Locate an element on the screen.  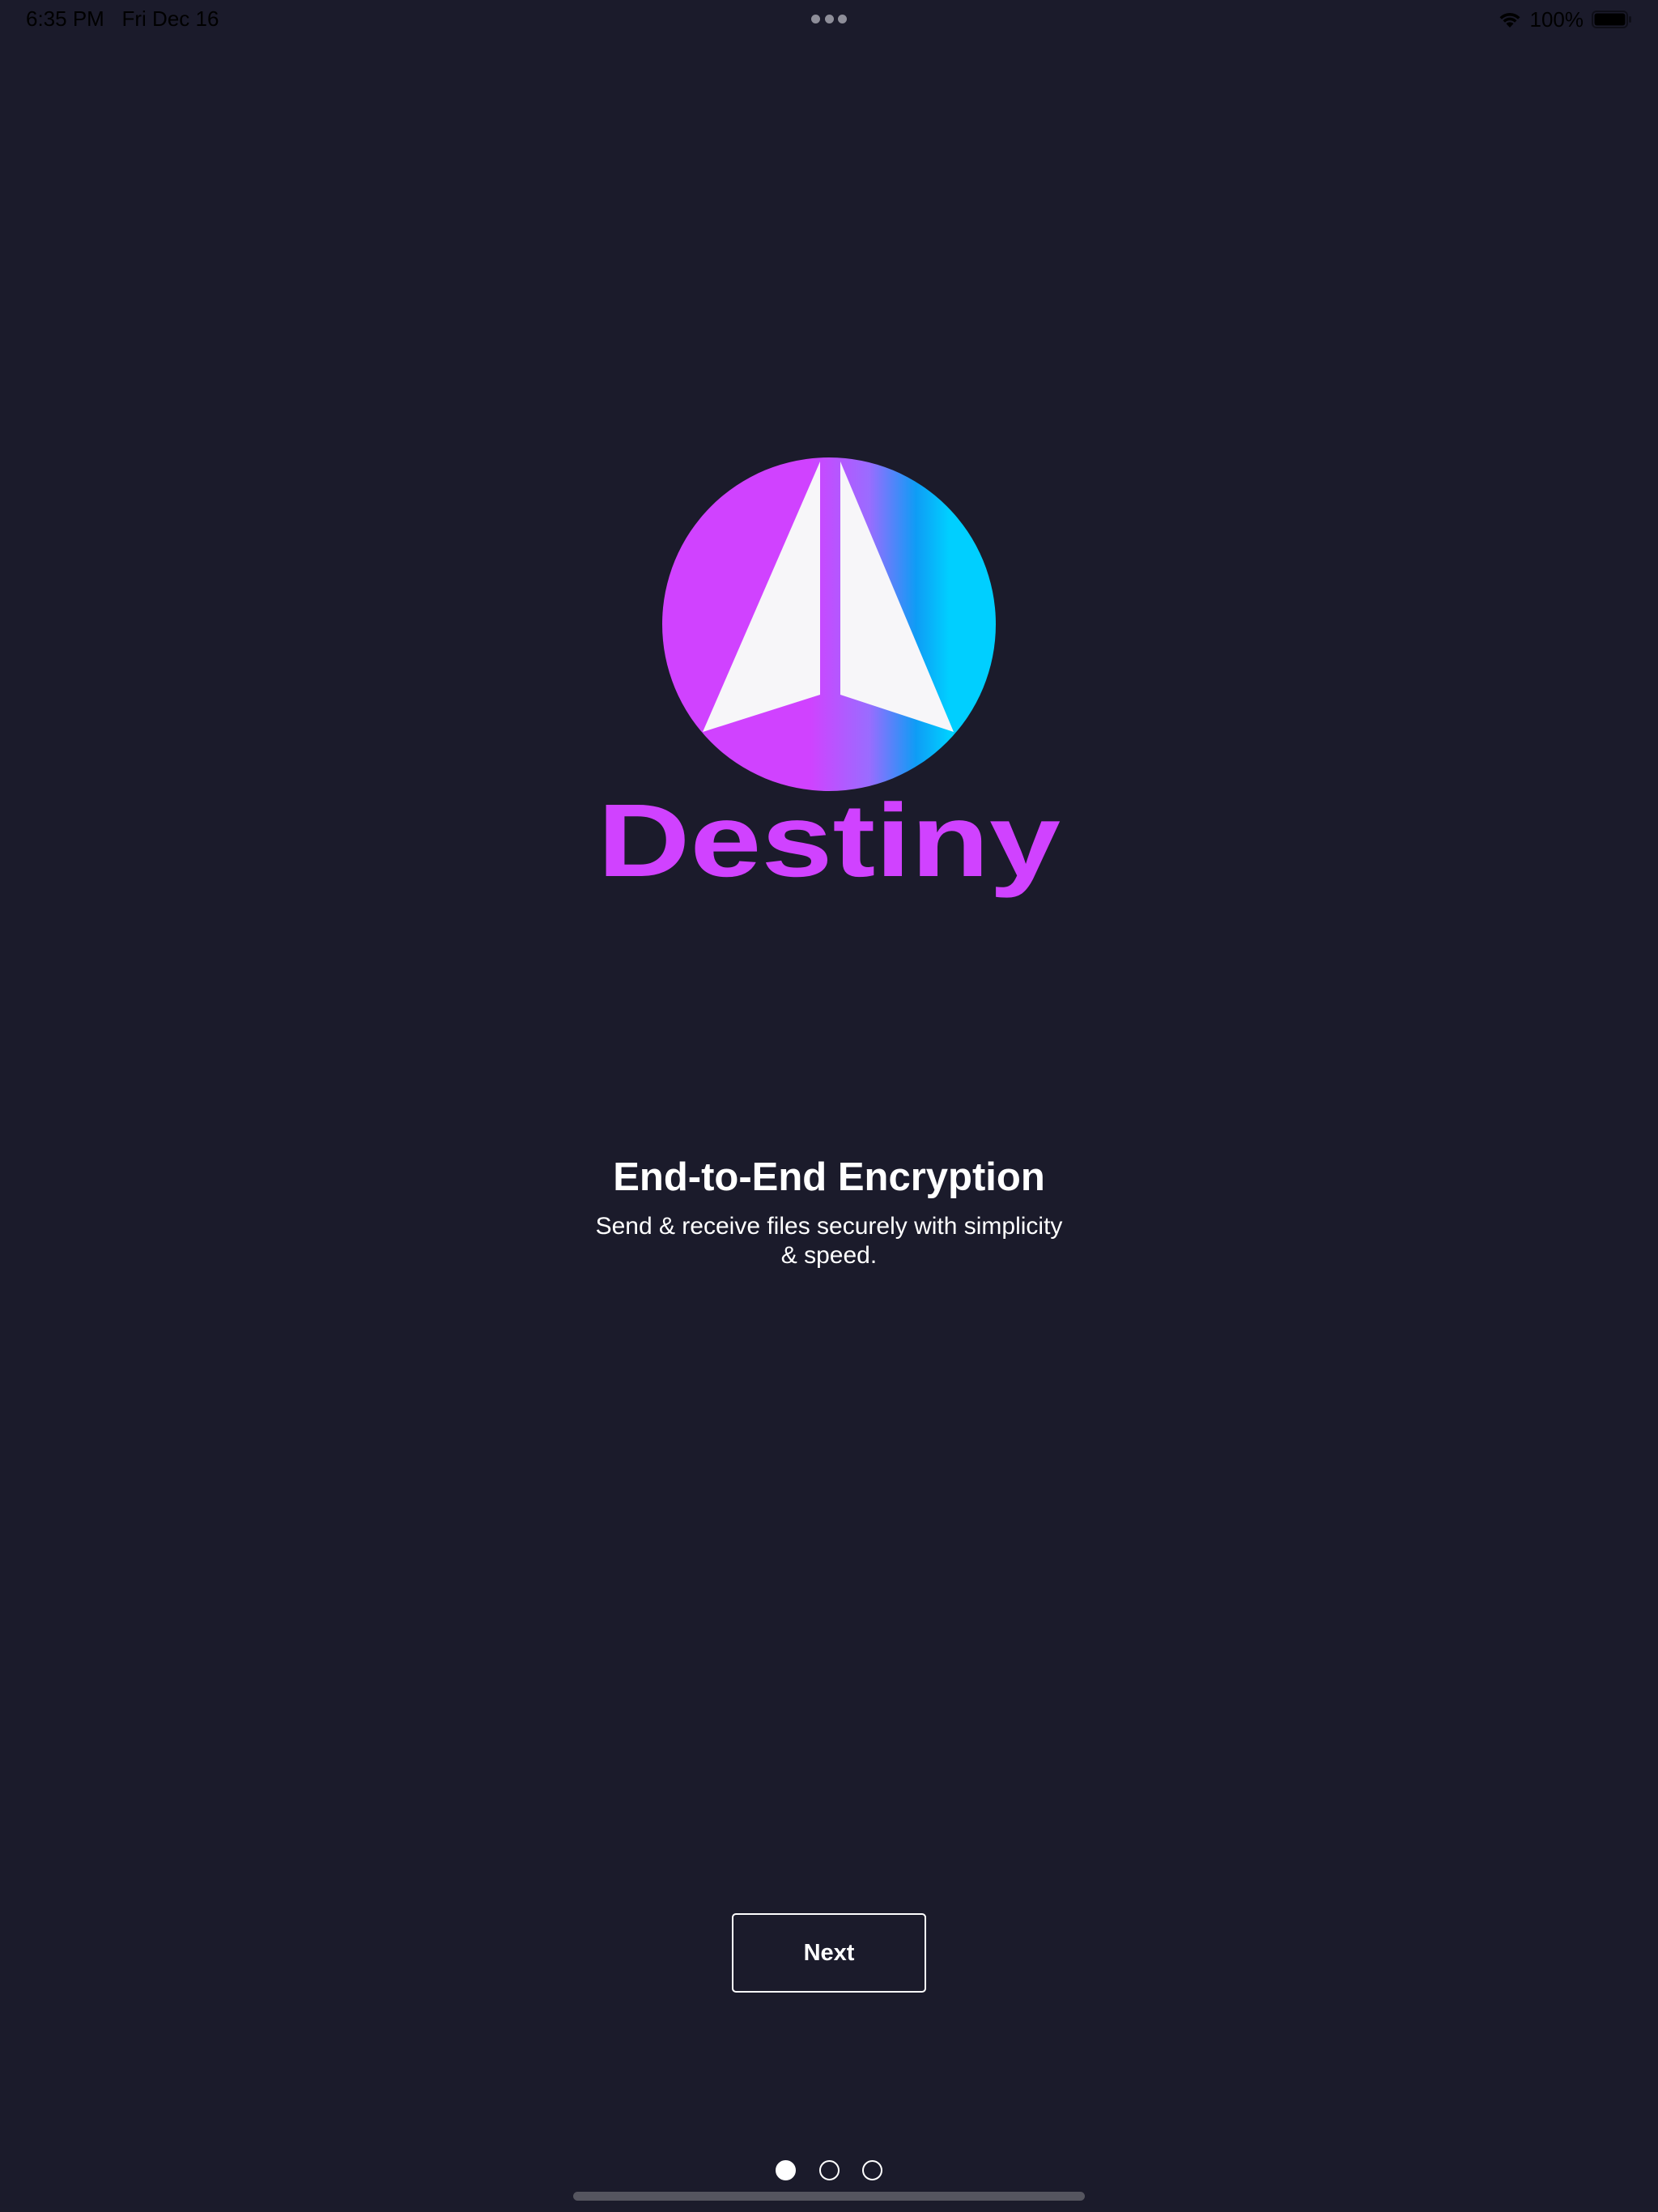
destiny-wordmark: Destiny is located at coordinates (829, 847).